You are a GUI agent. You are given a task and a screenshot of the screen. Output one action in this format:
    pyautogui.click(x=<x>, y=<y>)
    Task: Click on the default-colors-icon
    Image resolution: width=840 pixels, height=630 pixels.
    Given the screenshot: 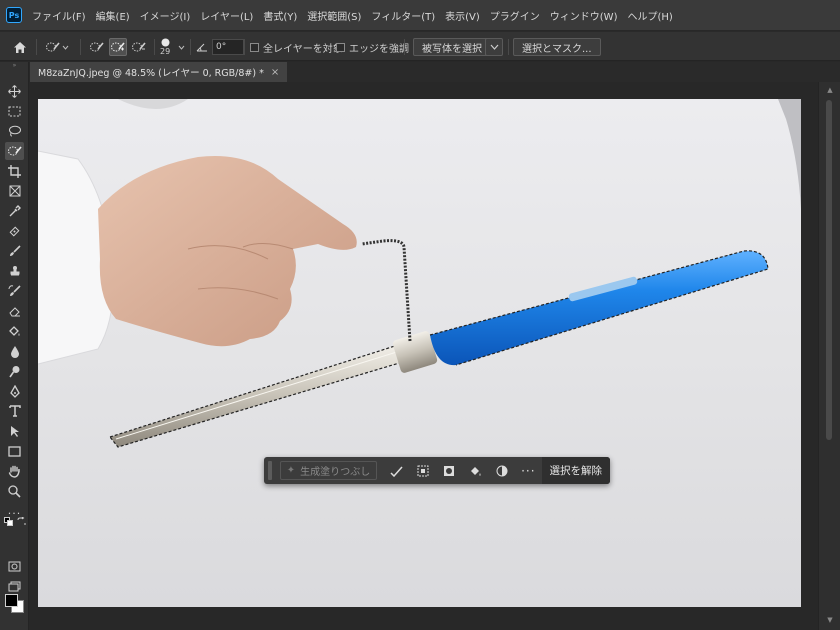 What is the action you would take?
    pyautogui.click(x=8, y=521)
    